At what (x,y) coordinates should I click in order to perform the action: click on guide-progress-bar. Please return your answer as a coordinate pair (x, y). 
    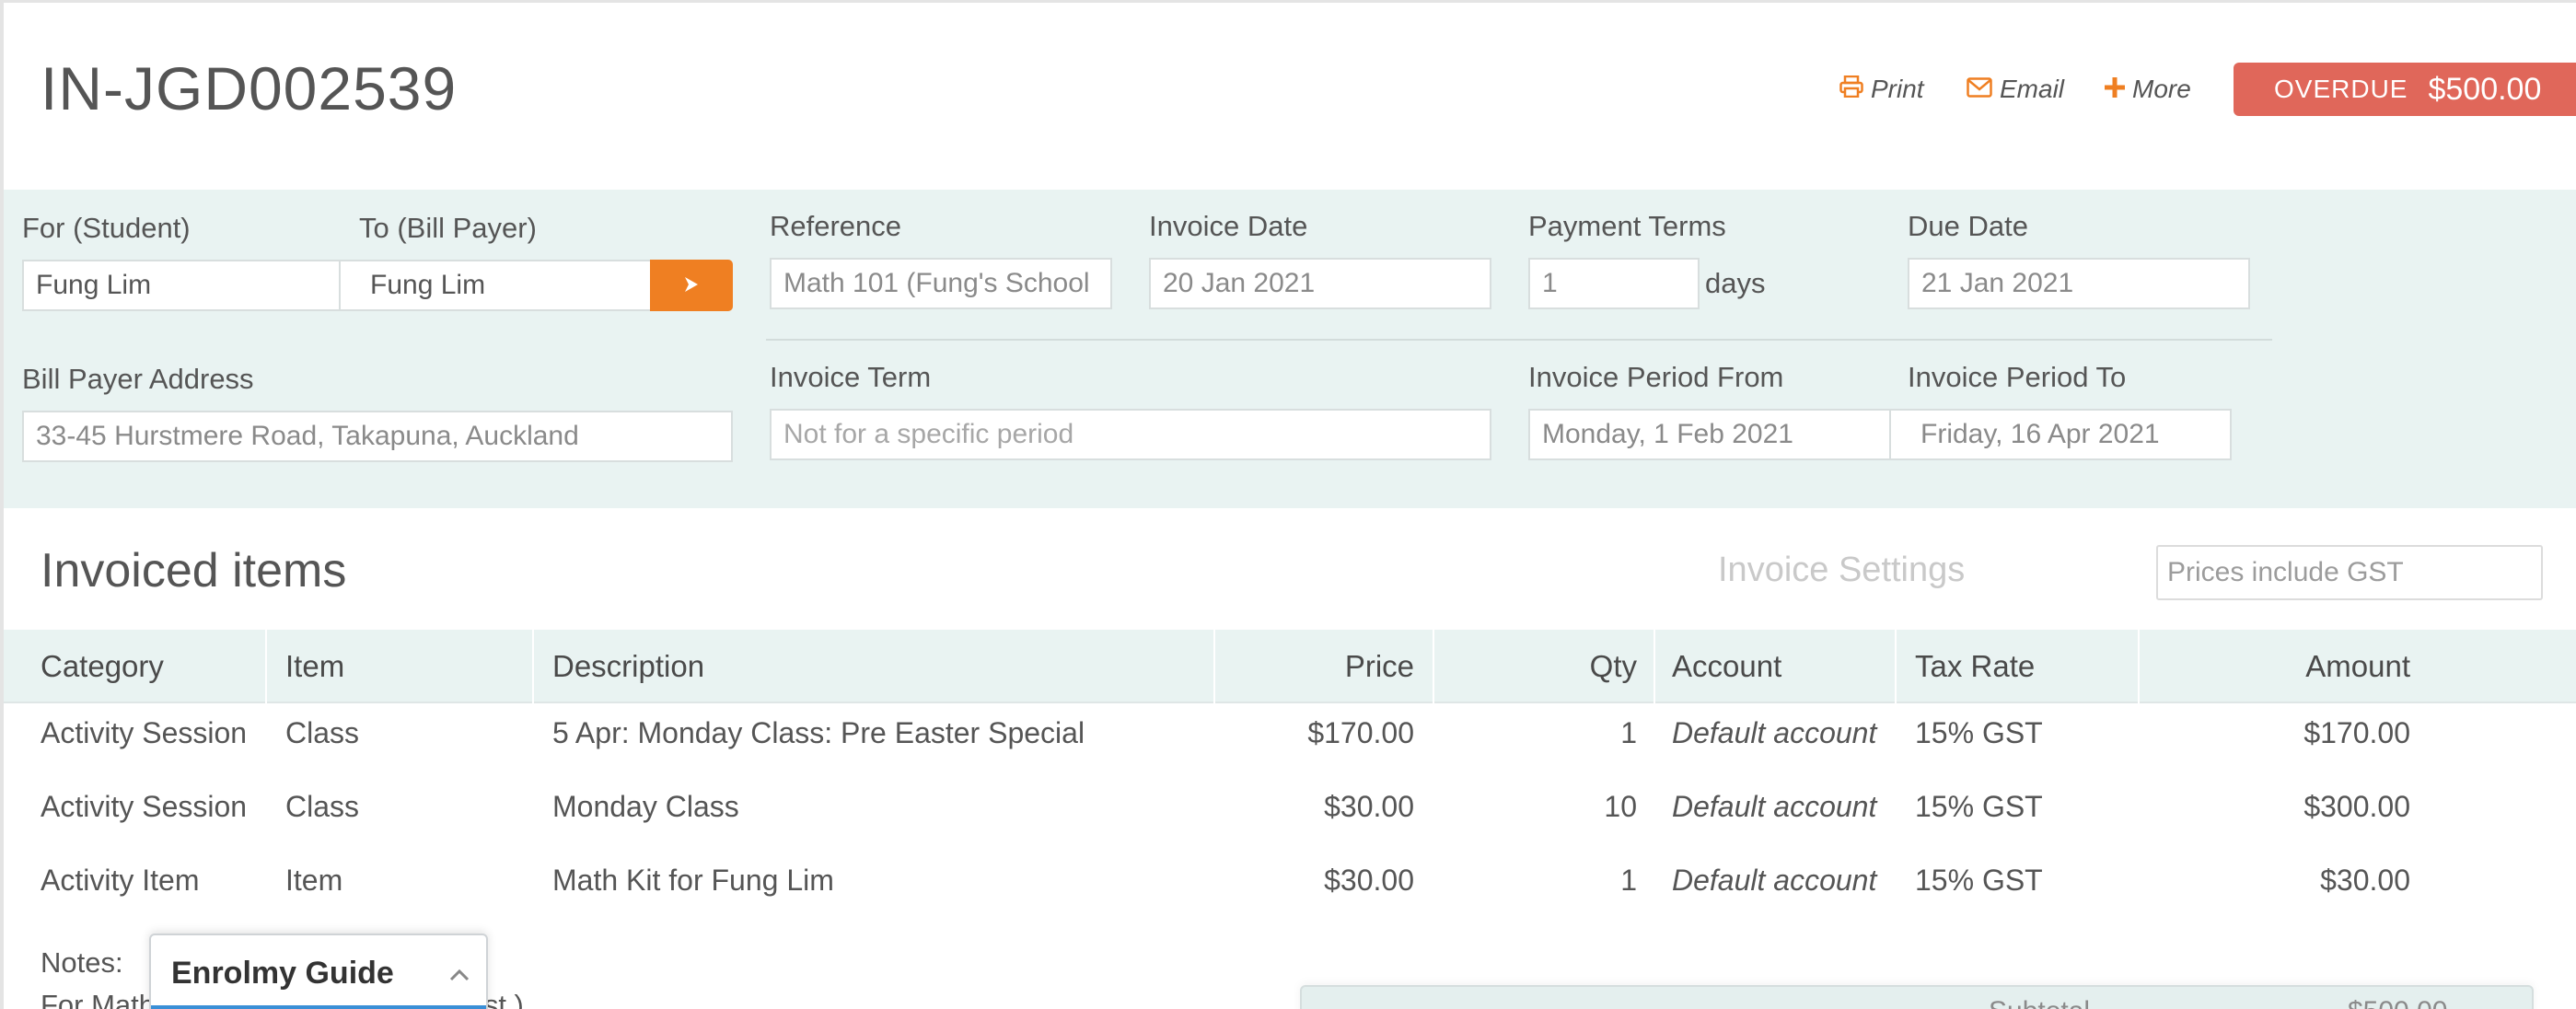
    Looking at the image, I should click on (318, 1007).